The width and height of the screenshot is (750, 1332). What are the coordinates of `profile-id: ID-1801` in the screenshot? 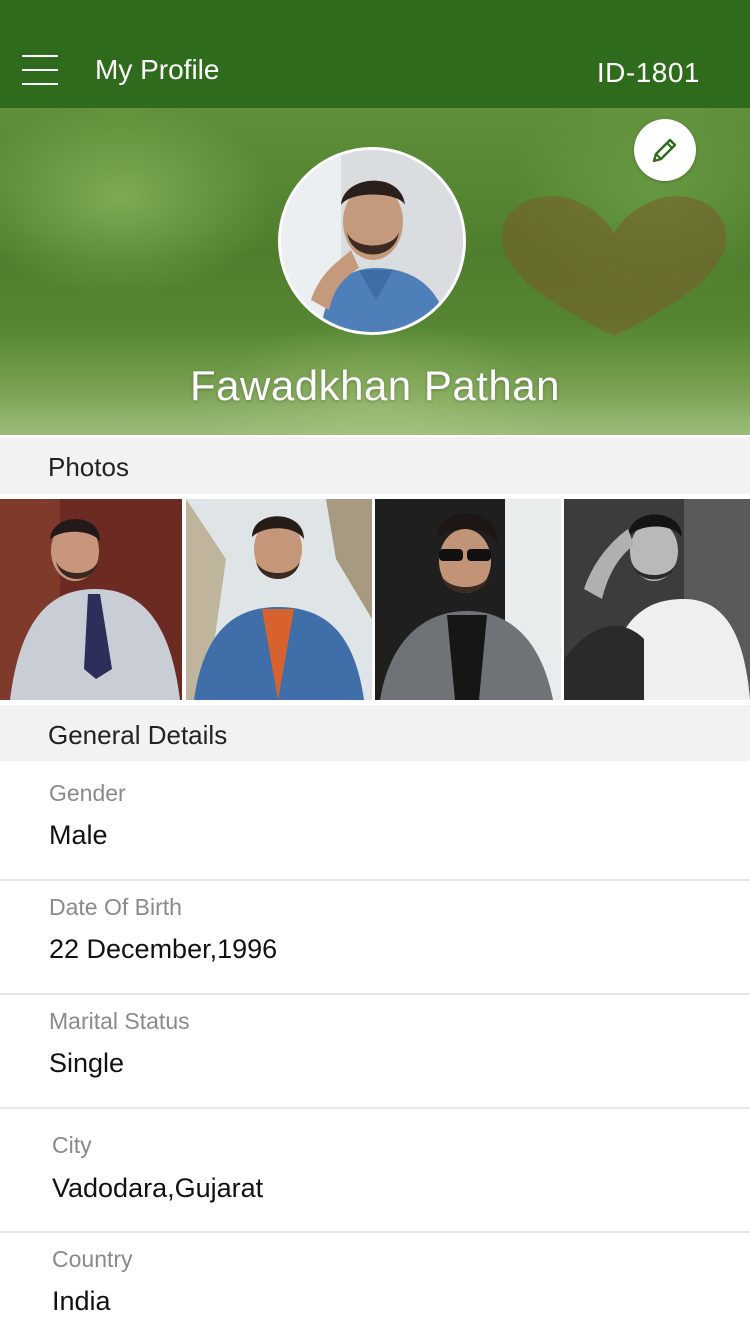 It's located at (648, 72).